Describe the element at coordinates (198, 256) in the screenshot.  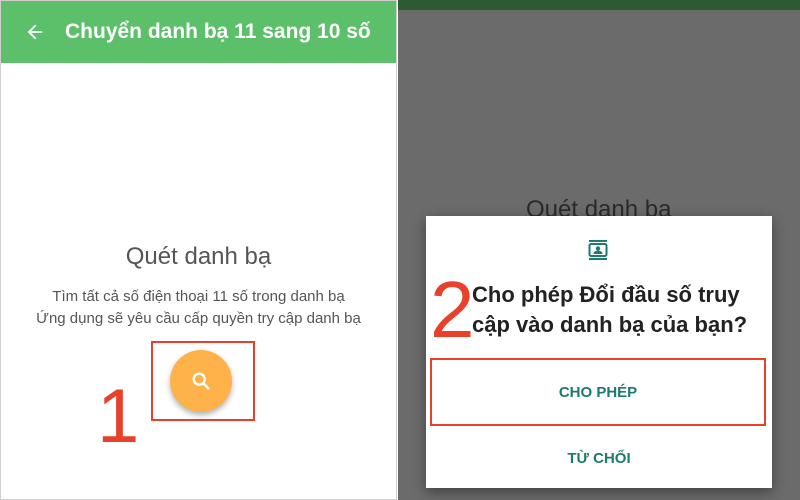
I see `scan-title: Quét danh bạ` at that location.